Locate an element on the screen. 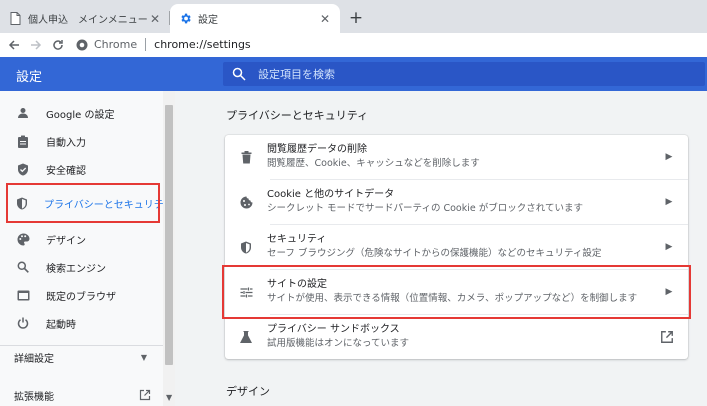 The width and height of the screenshot is (707, 406). sidebar-advanced-toggle: 詳細設定 ▼ is located at coordinates (81, 357).